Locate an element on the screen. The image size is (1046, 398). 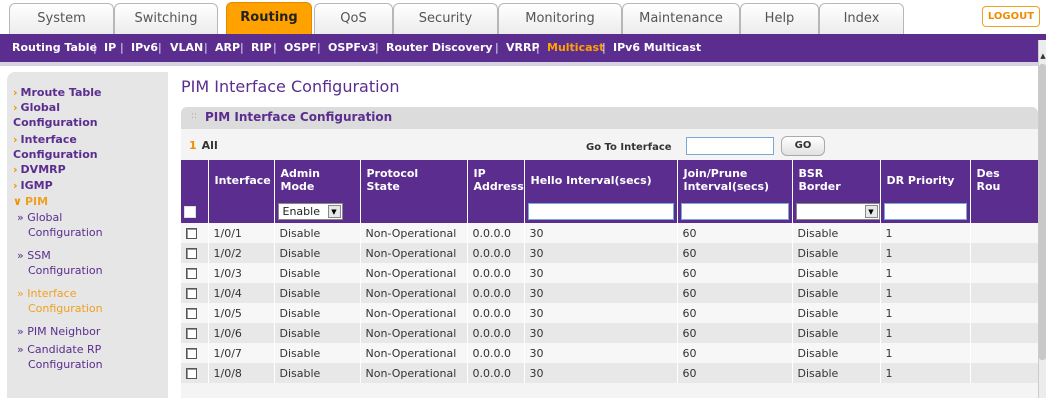
join-prune-interval-input is located at coordinates (734, 211).